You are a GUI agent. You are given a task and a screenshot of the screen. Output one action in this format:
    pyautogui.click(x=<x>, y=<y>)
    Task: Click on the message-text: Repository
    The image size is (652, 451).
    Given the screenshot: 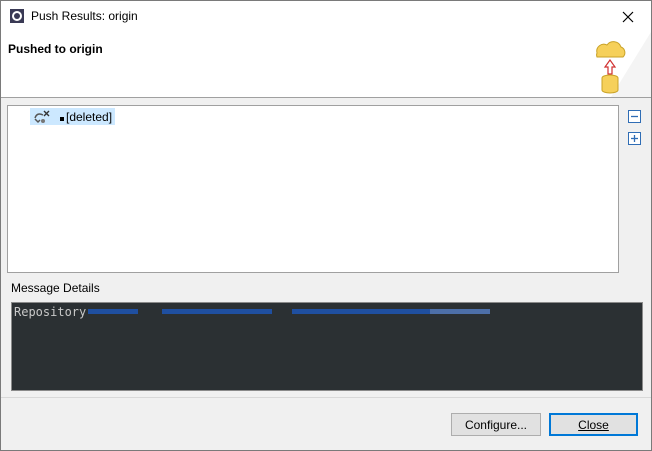 What is the action you would take?
    pyautogui.click(x=50, y=312)
    